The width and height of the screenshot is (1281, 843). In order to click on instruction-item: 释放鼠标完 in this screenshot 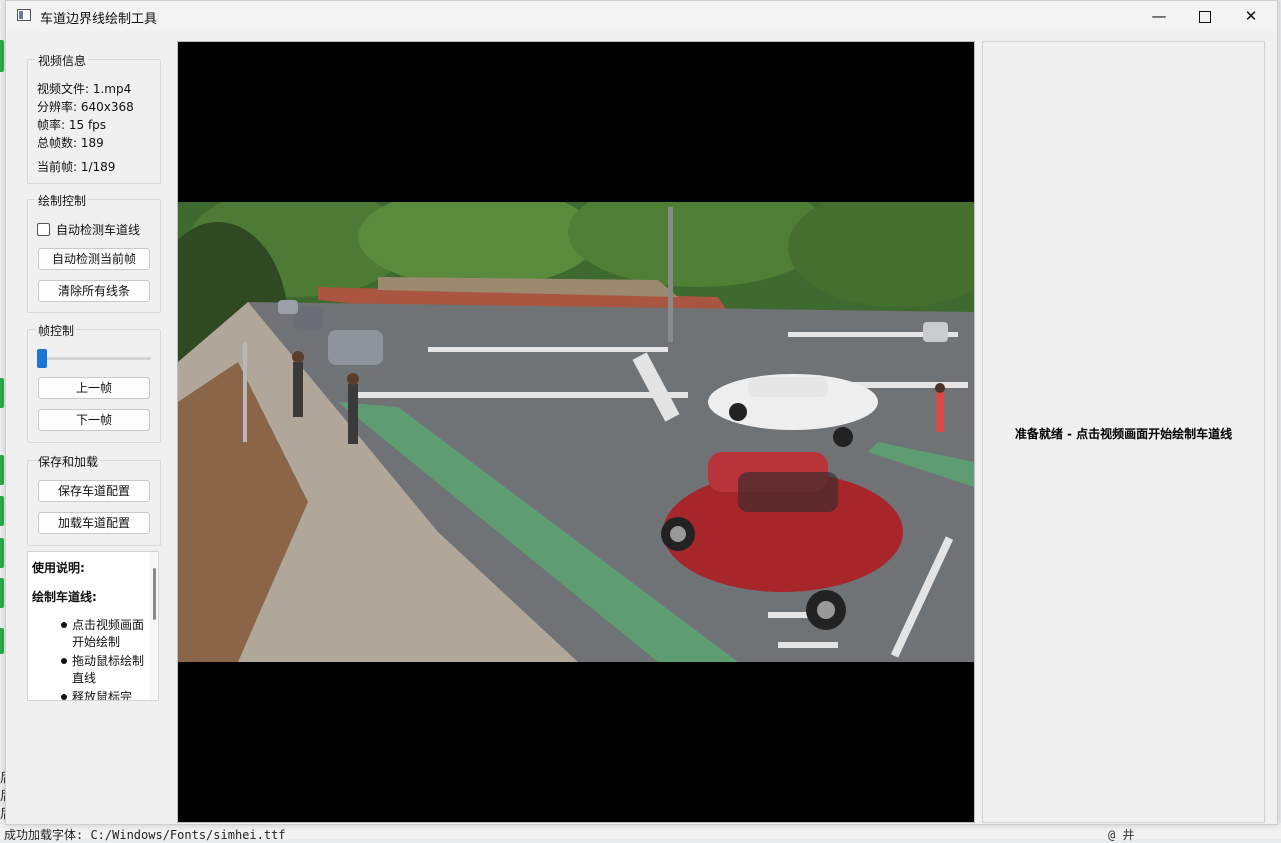, I will do `click(102, 695)`.